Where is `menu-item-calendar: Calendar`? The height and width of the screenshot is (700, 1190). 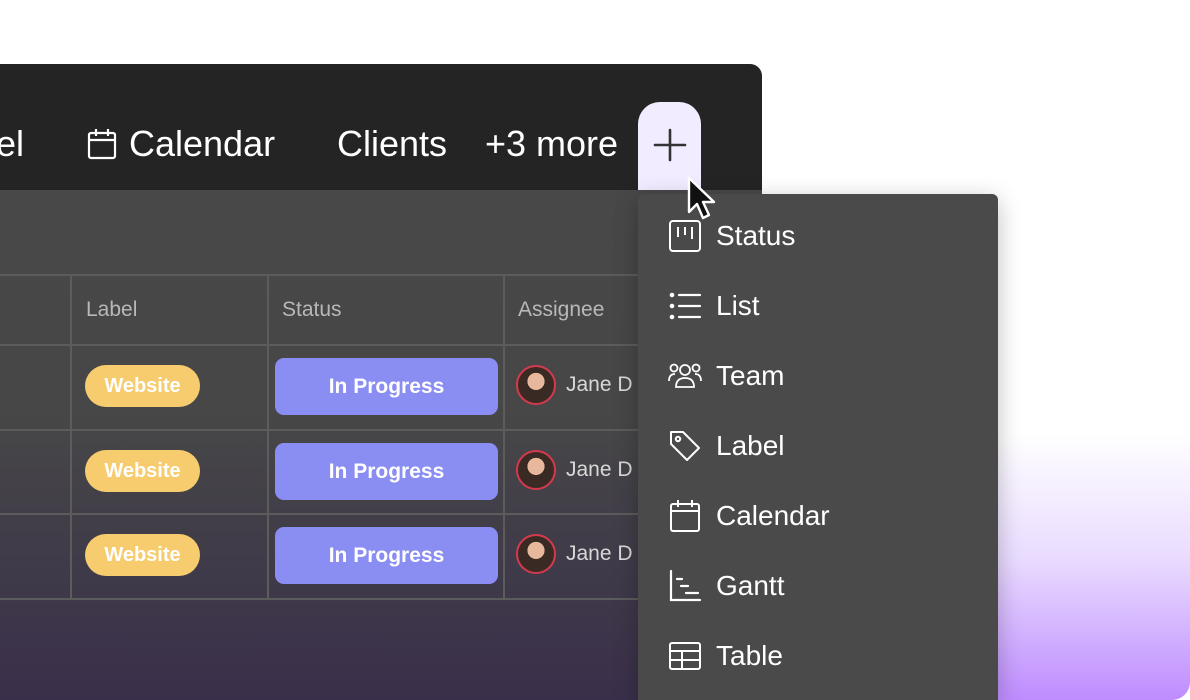
menu-item-calendar: Calendar is located at coordinates (749, 516).